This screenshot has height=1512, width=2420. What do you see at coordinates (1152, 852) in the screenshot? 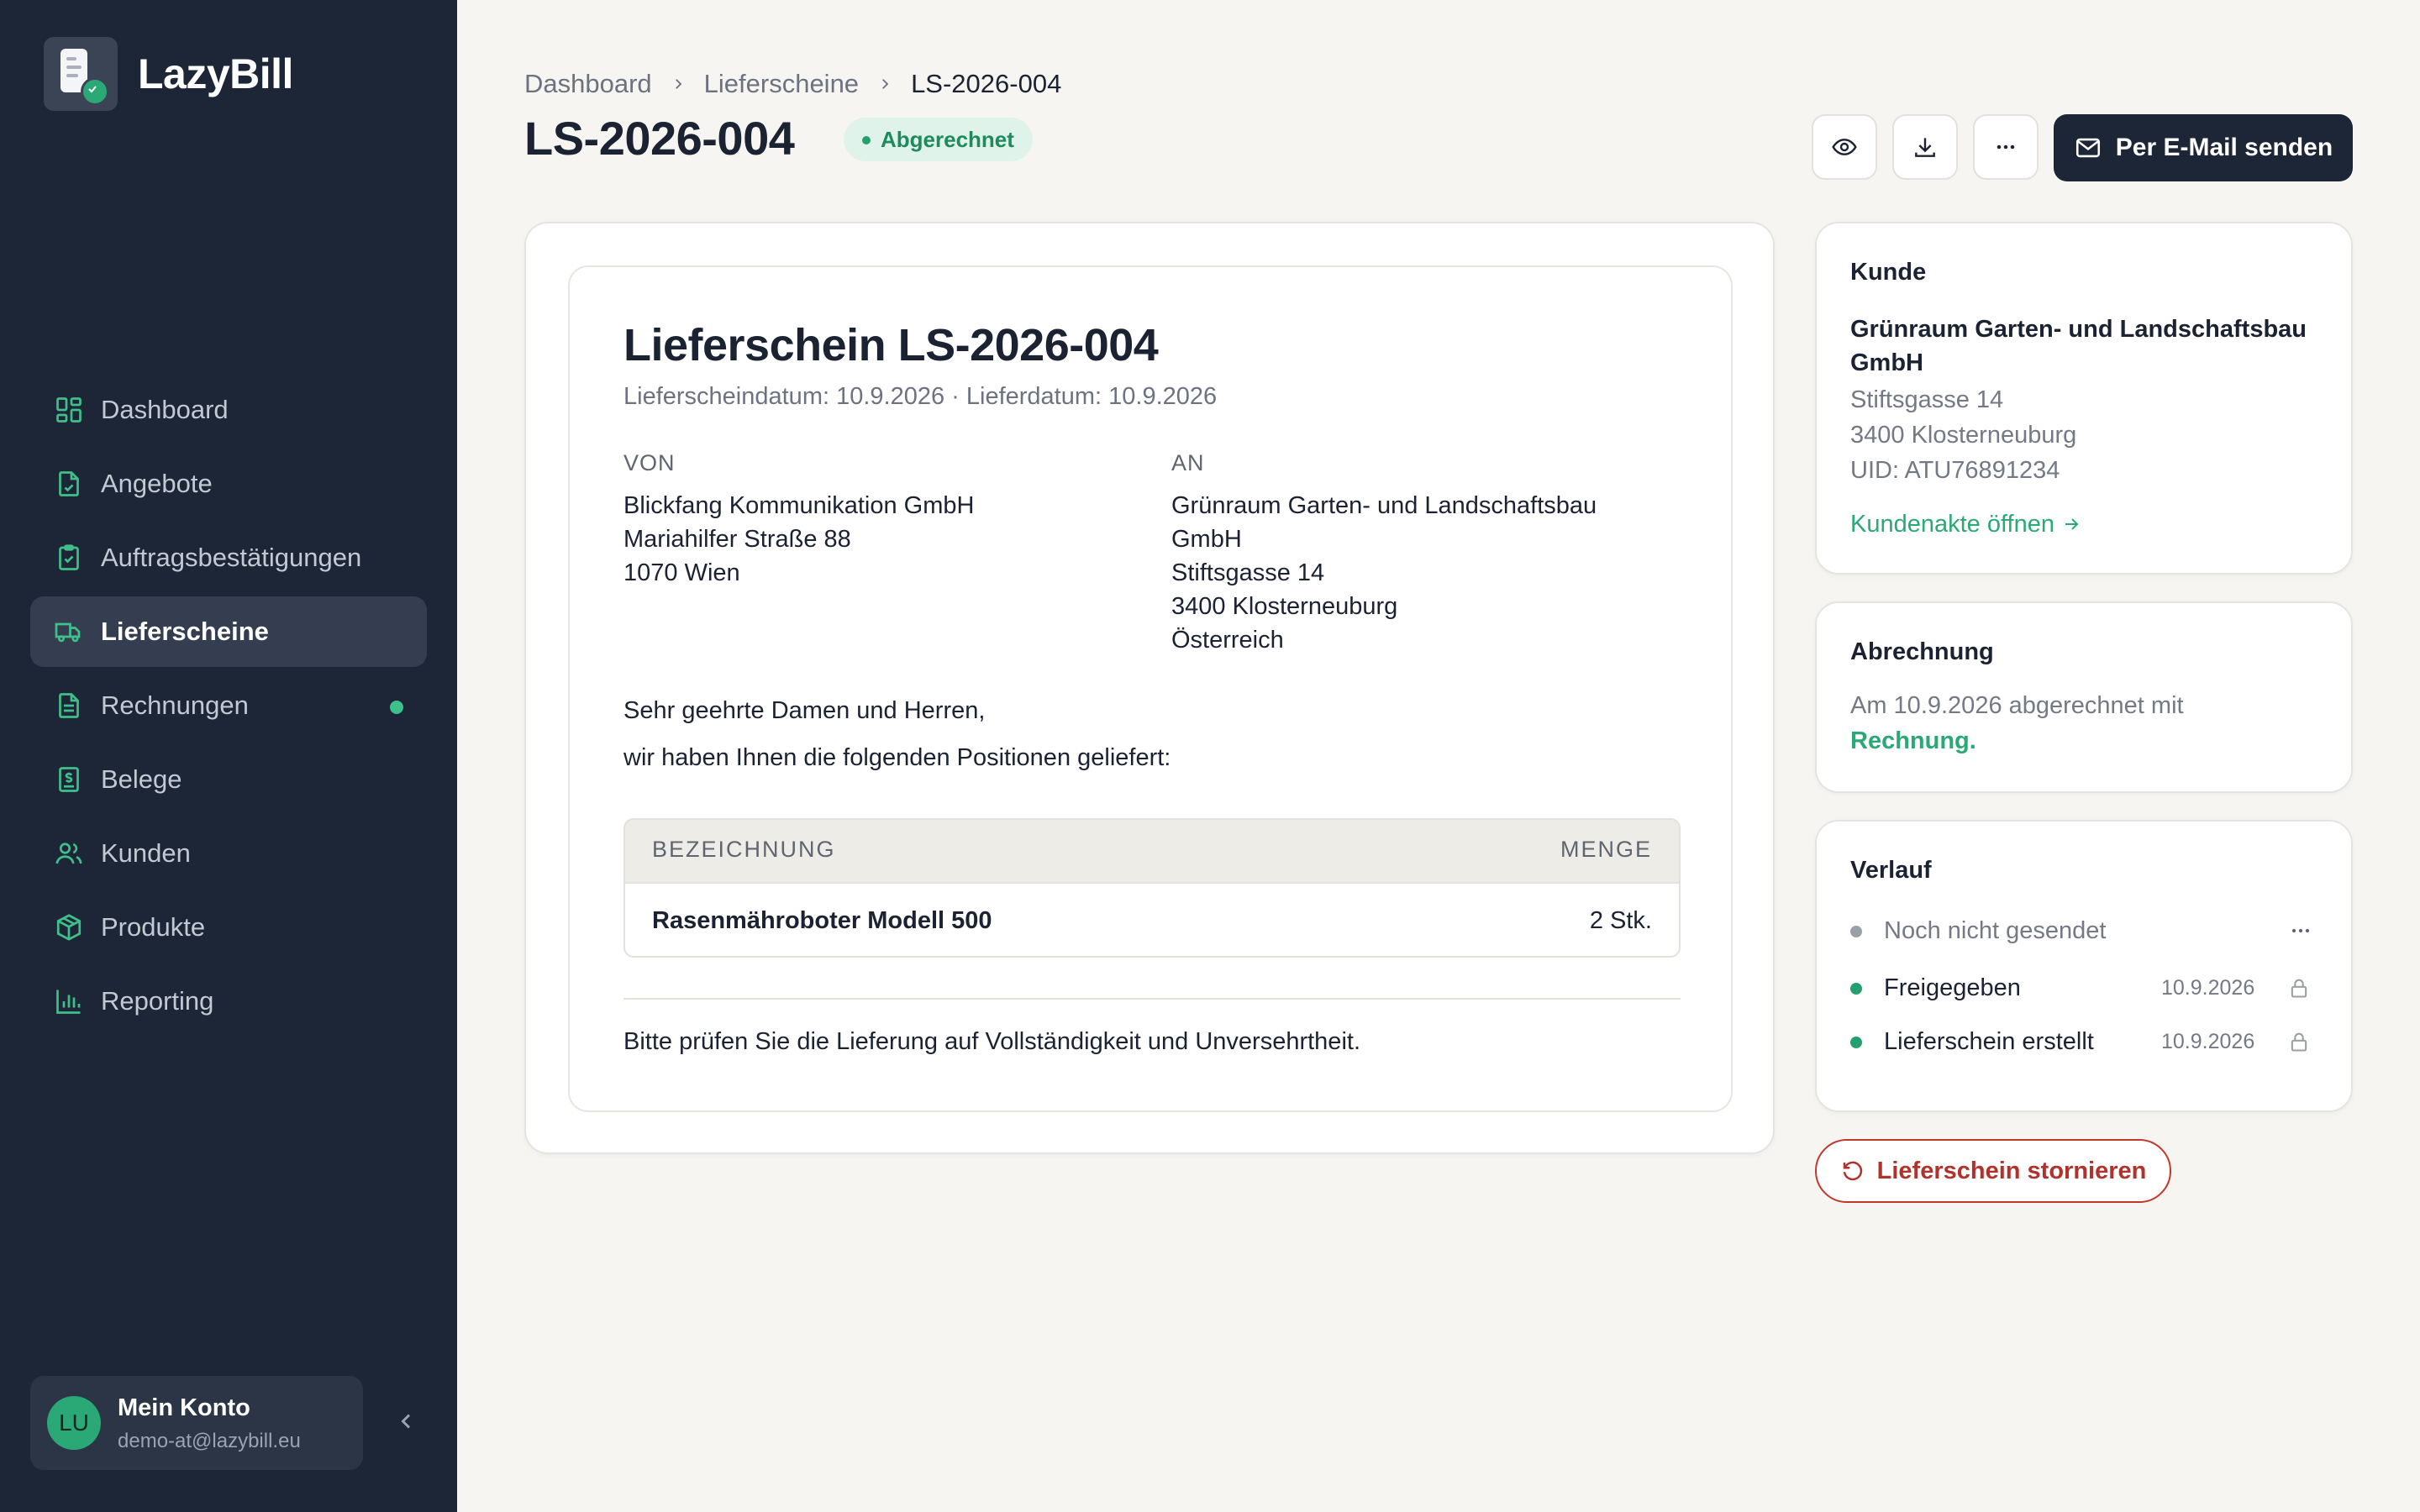
I see `table-header: BEZEICHNUNG MENGE` at bounding box center [1152, 852].